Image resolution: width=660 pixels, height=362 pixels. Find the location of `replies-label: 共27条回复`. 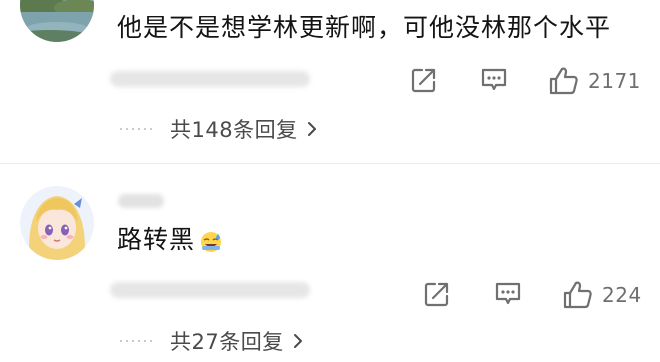

replies-label: 共27条回复 is located at coordinates (227, 342).